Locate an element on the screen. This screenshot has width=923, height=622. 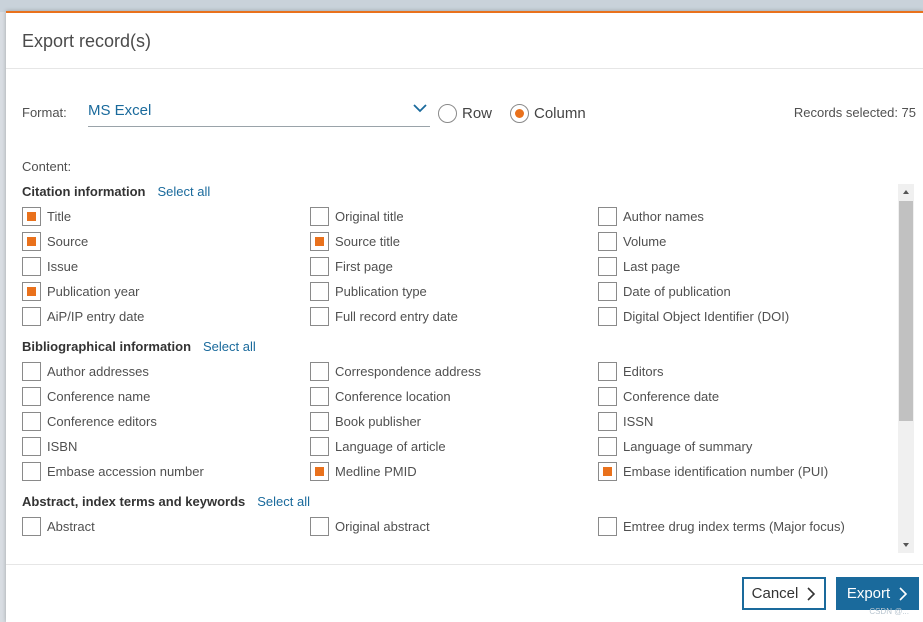
checkbox-option: Volume is located at coordinates (632, 241).